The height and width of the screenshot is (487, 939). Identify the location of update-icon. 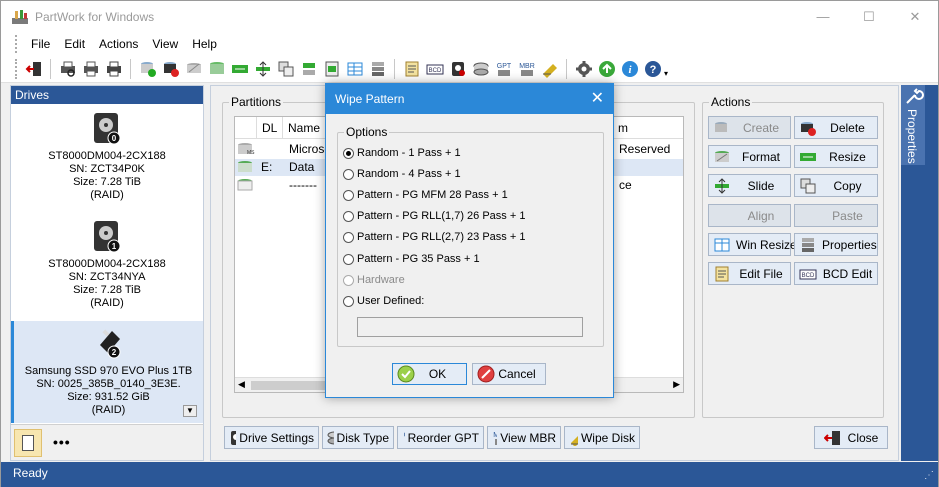
(607, 69).